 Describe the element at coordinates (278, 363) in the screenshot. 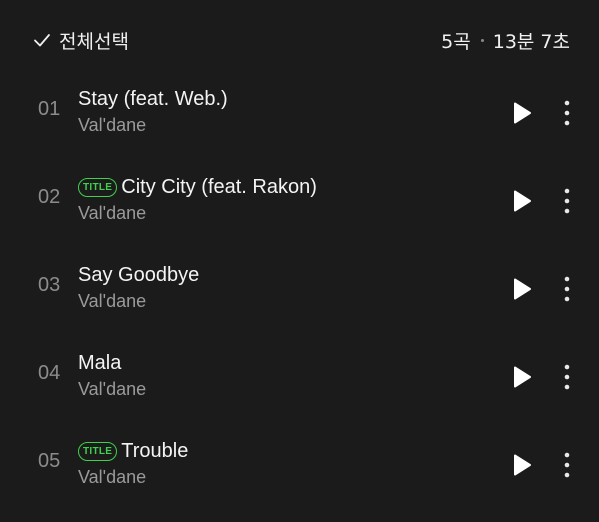

I see `track-title-line: Mala` at that location.